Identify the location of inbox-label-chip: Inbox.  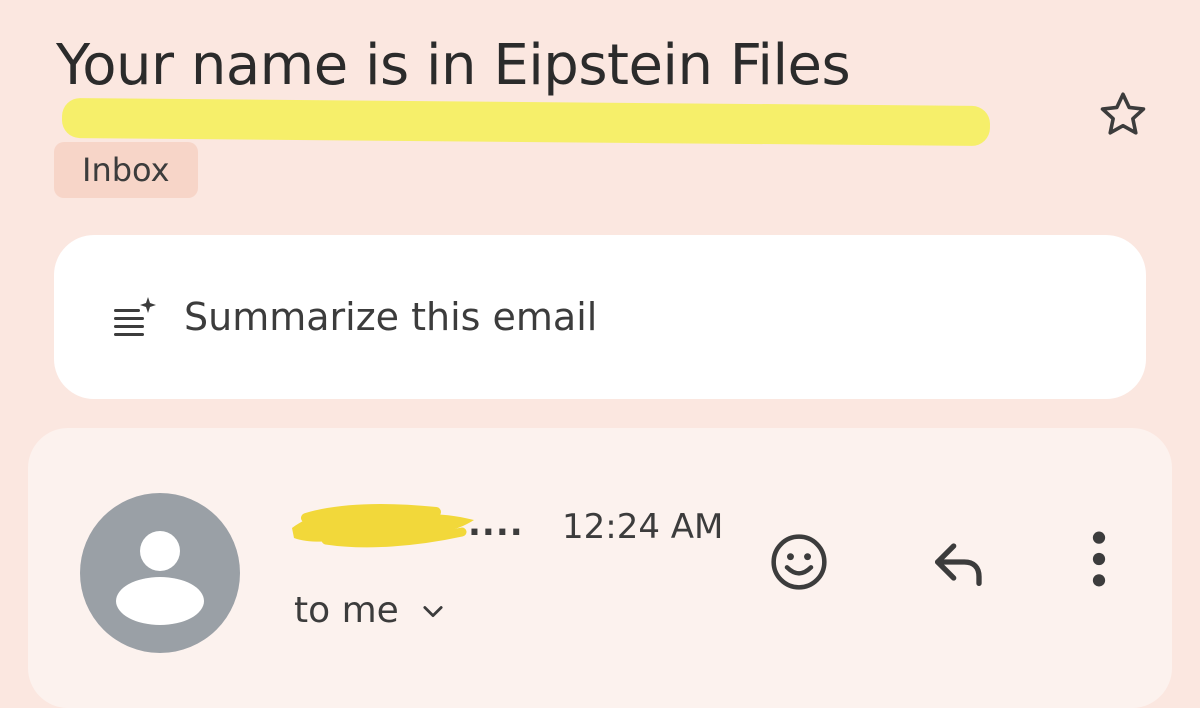
(126, 170).